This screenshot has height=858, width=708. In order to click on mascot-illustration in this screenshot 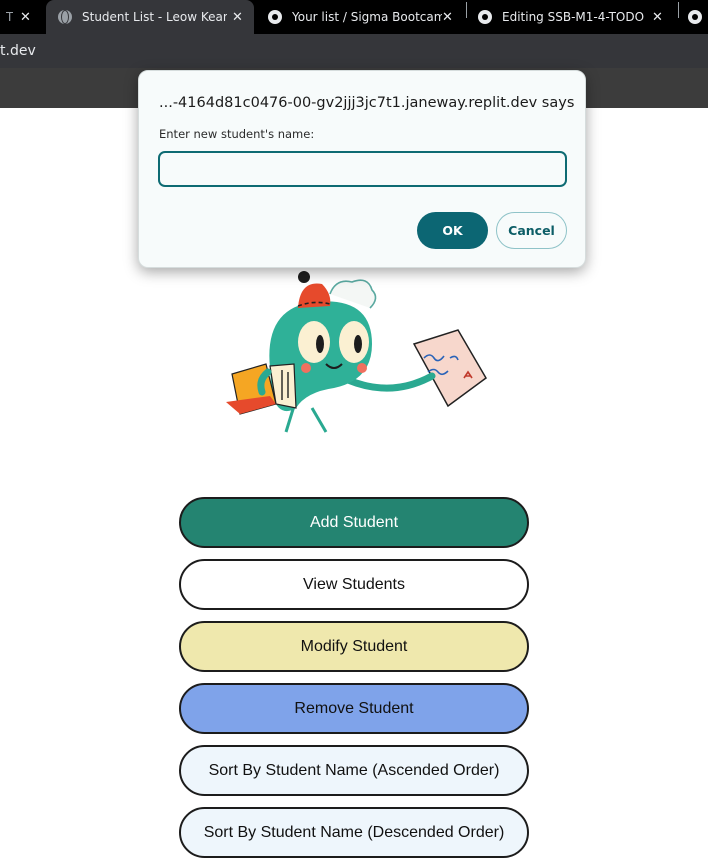, I will do `click(356, 352)`.